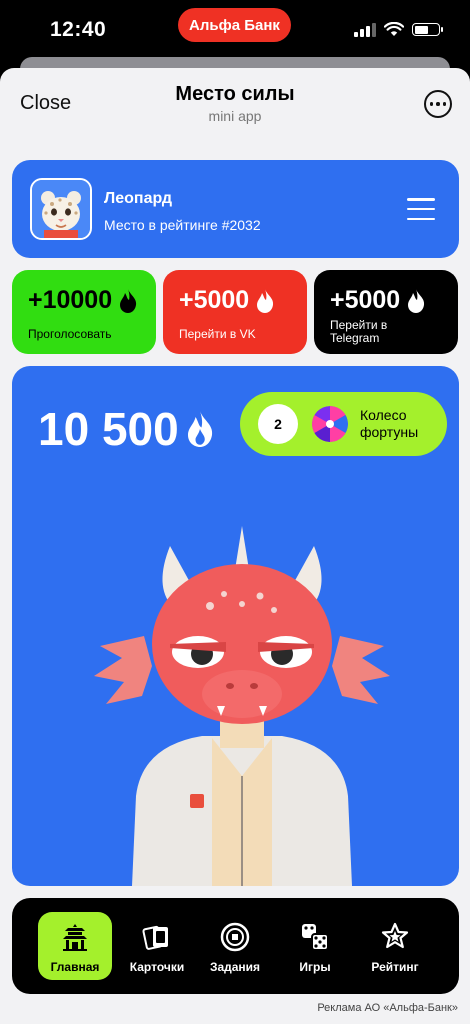 The width and height of the screenshot is (470, 1024). What do you see at coordinates (394, 29) in the screenshot?
I see `wifi-icon` at bounding box center [394, 29].